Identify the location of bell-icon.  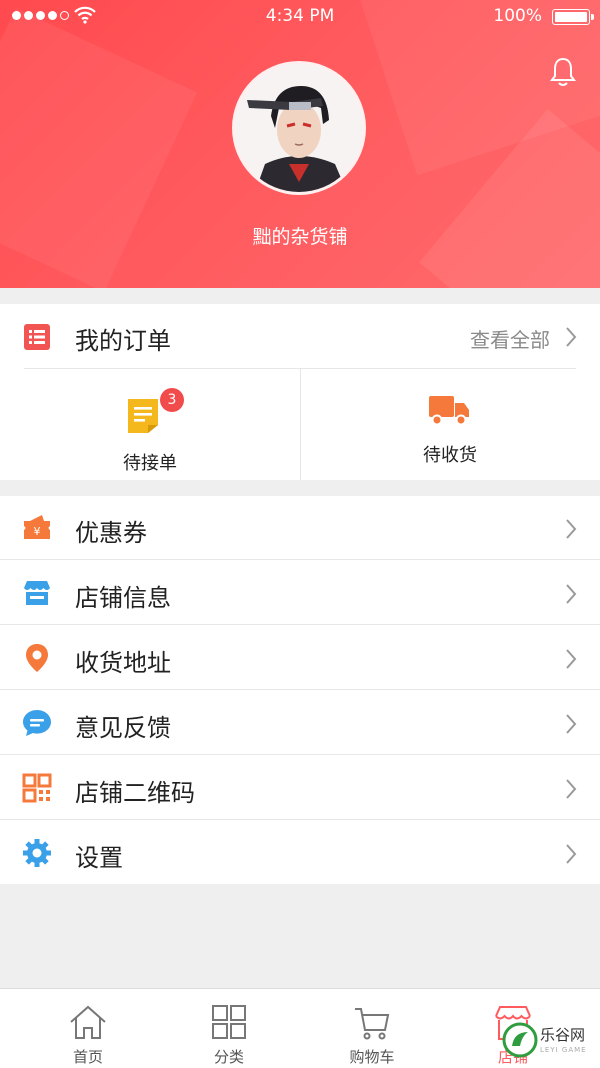
(563, 72).